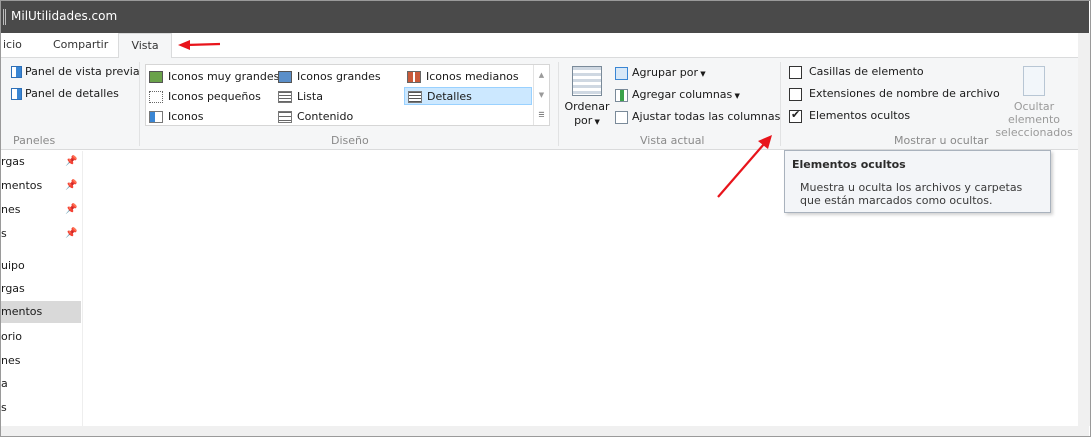 This screenshot has height=437, width=1091. What do you see at coordinates (199, 45) in the screenshot?
I see `annotation-arrow-tab` at bounding box center [199, 45].